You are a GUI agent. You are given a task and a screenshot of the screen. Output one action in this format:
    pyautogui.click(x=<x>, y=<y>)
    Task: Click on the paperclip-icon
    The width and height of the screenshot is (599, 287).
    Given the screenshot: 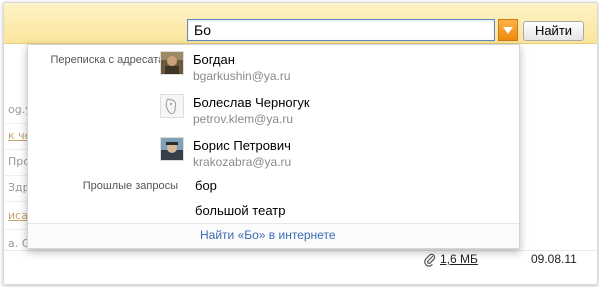 What is the action you would take?
    pyautogui.click(x=430, y=259)
    